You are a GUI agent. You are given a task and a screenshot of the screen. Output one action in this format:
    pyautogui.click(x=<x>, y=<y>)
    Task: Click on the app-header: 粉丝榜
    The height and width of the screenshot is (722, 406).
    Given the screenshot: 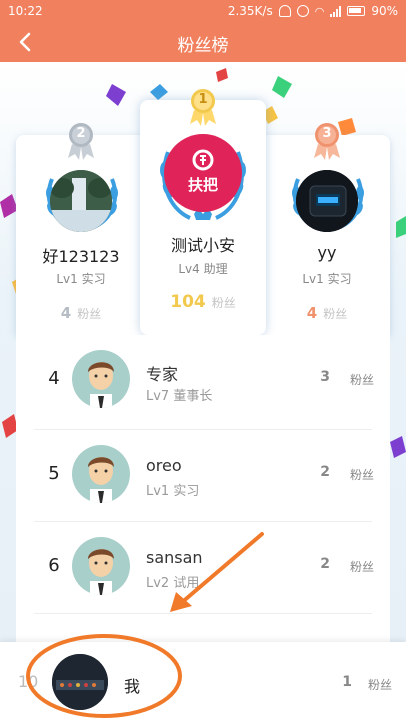 What is the action you would take?
    pyautogui.click(x=203, y=42)
    